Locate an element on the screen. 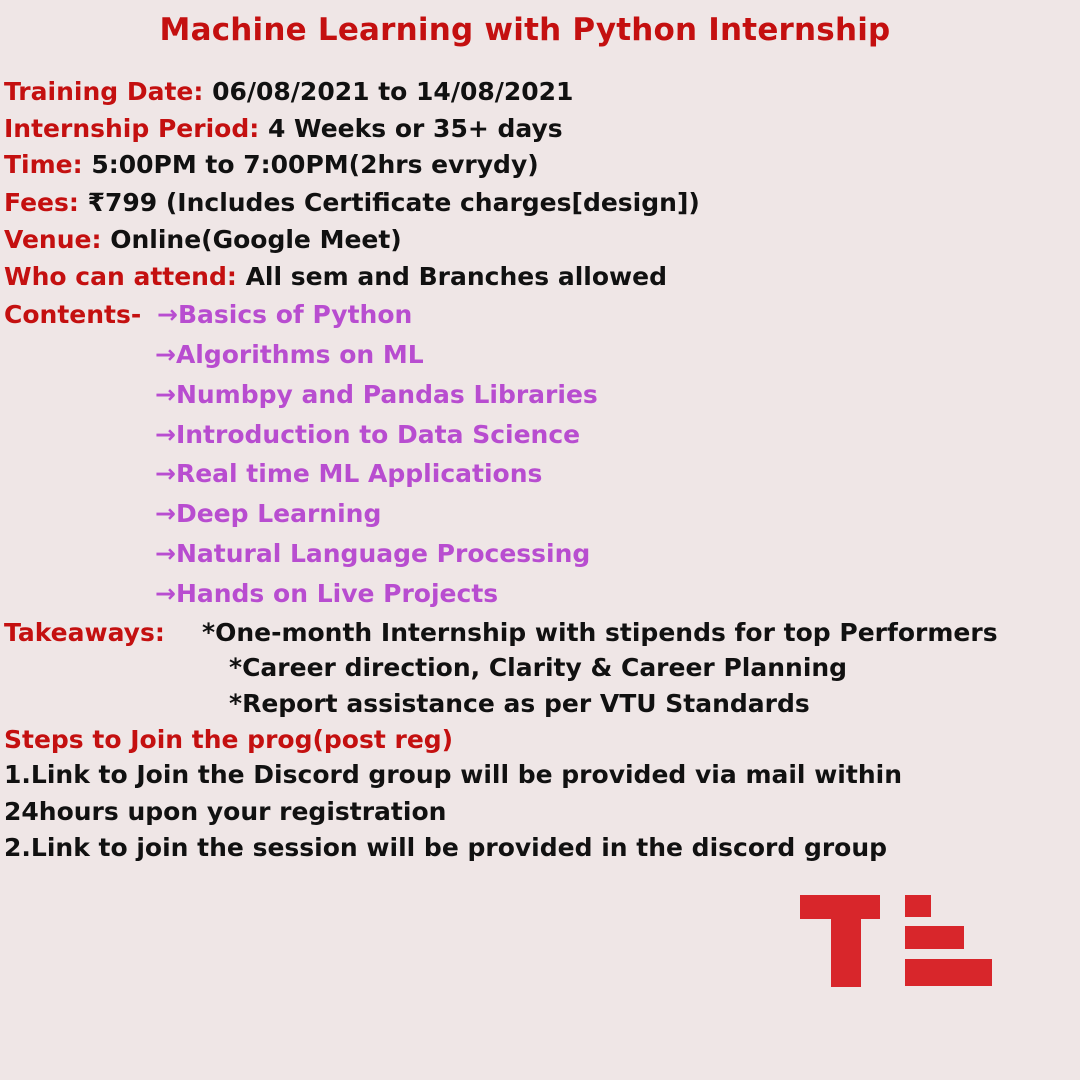 The height and width of the screenshot is (1080, 1080). steps-heading: Steps to Join the prog(post reg) is located at coordinates (229, 739).